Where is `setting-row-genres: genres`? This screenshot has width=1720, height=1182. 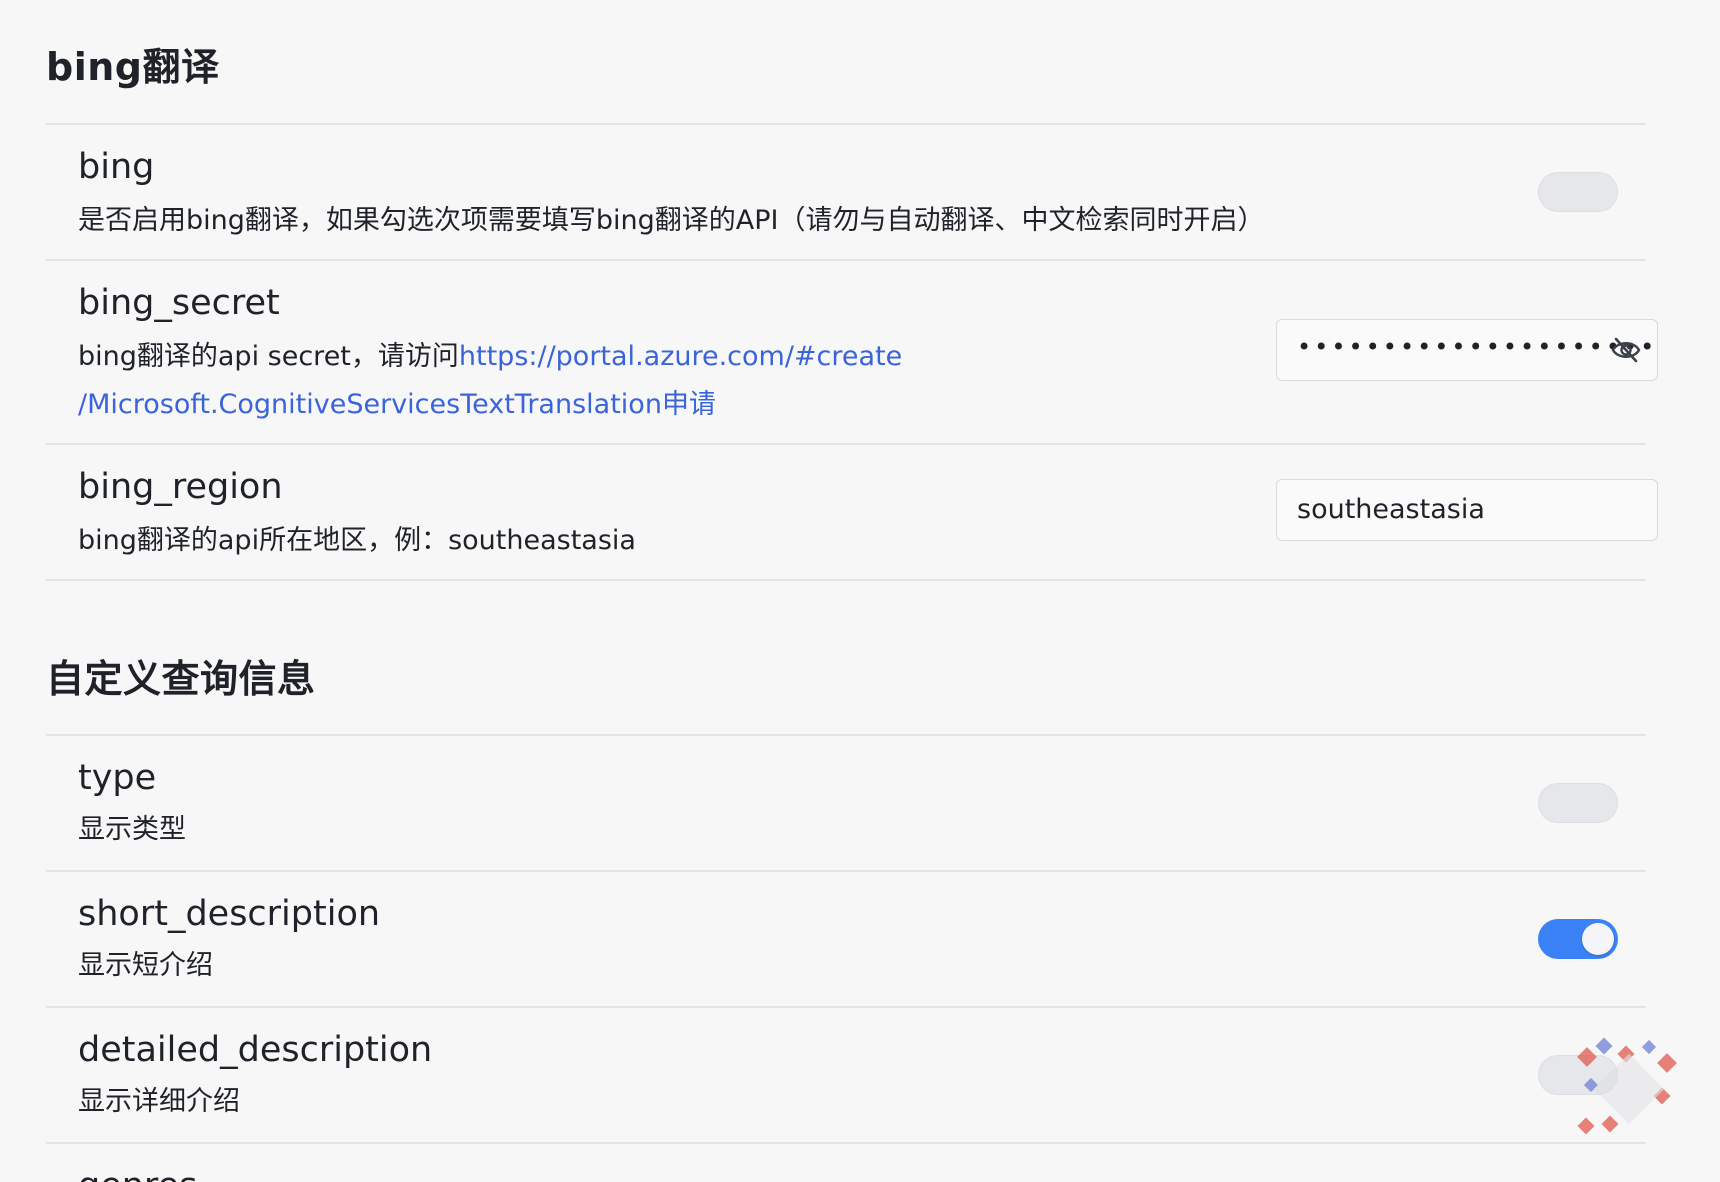
setting-row-genres: genres is located at coordinates (846, 1163).